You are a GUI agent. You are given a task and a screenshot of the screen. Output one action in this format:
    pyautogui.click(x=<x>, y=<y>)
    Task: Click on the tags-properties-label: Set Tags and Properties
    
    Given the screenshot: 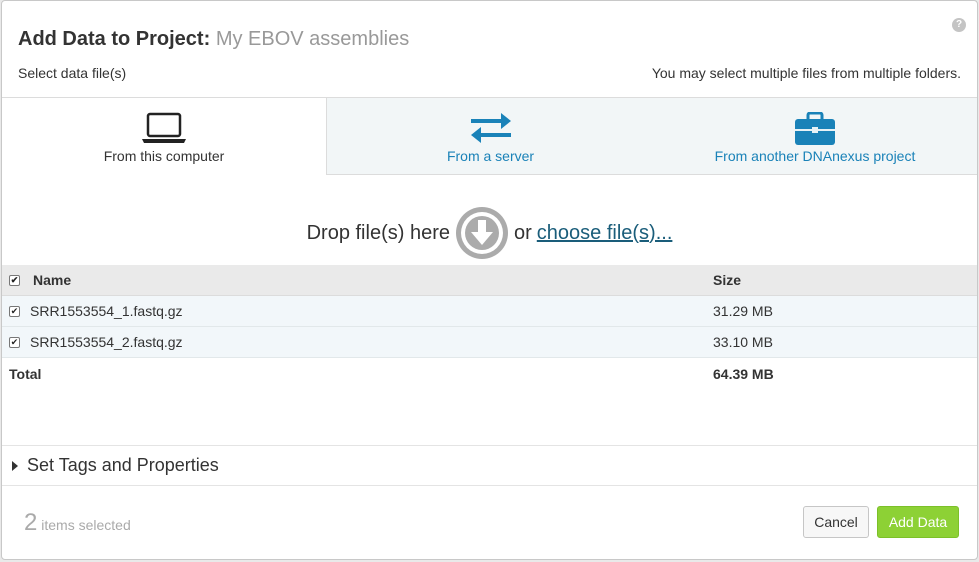 What is the action you would take?
    pyautogui.click(x=123, y=465)
    